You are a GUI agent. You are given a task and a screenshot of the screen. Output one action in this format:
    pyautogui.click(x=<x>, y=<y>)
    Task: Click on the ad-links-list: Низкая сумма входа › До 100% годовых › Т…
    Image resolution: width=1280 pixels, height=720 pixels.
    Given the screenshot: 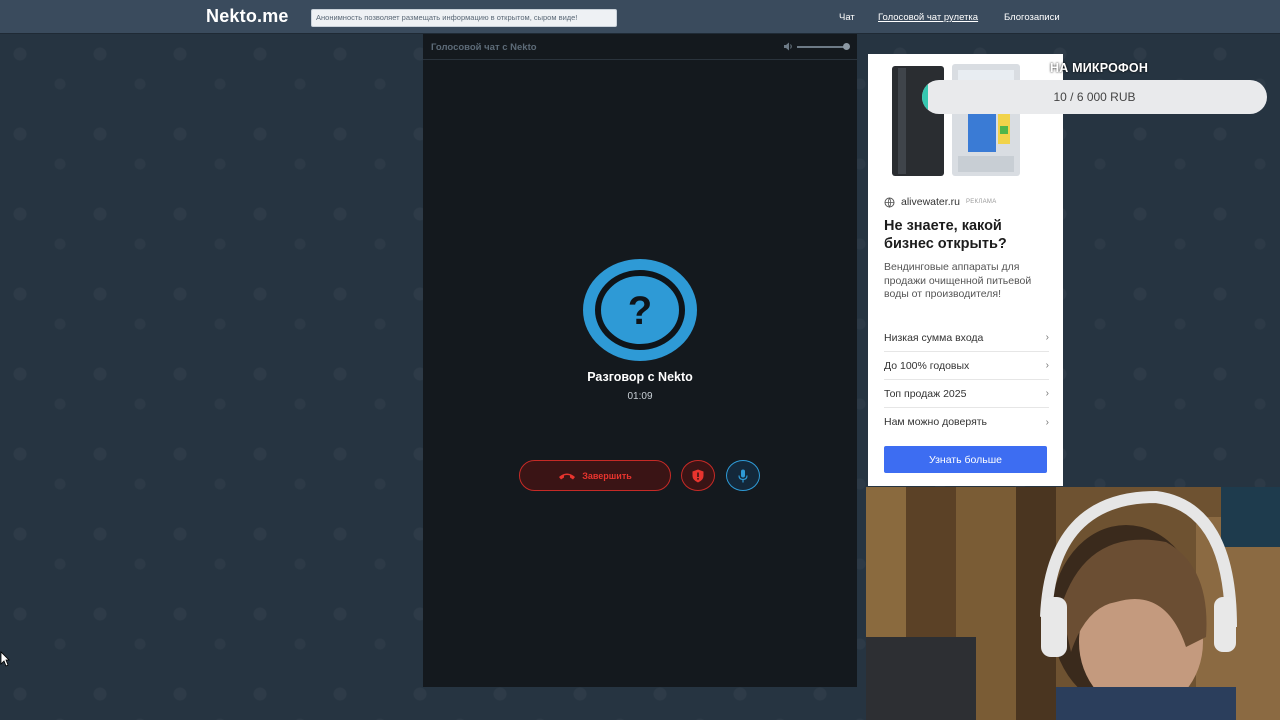 What is the action you would take?
    pyautogui.click(x=966, y=380)
    